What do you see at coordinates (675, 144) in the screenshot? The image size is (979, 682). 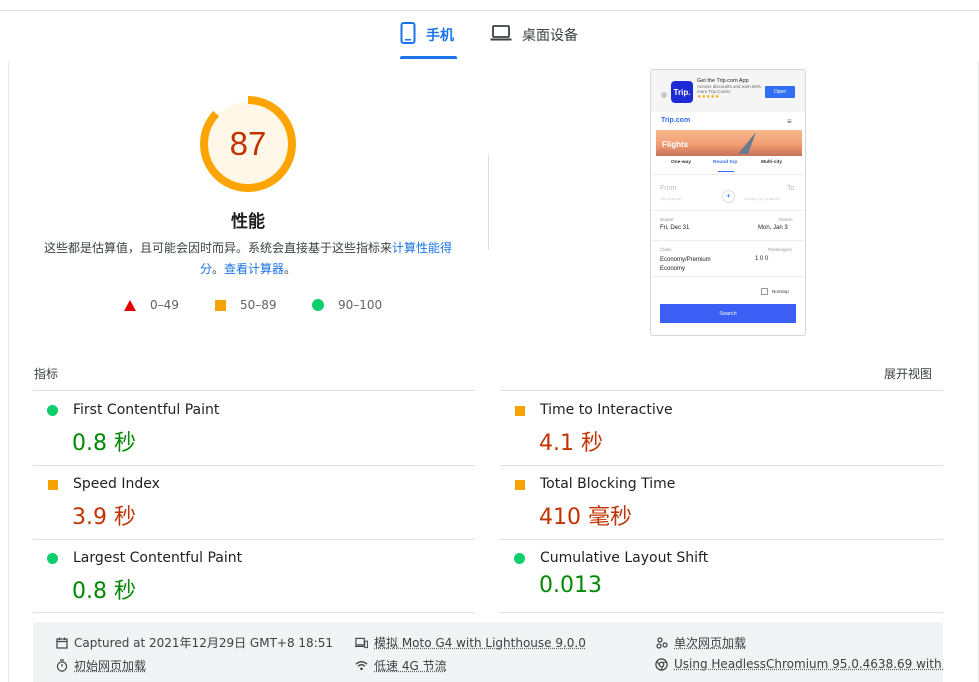 I see `hero-title: Flights` at bounding box center [675, 144].